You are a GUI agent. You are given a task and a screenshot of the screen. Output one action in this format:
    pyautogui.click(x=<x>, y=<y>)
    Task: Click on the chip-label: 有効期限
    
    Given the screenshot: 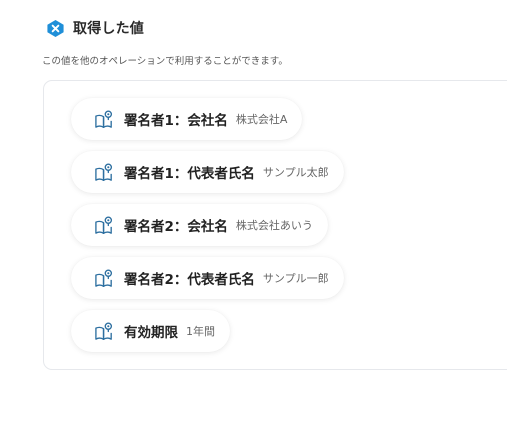 What is the action you would take?
    pyautogui.click(x=151, y=333)
    